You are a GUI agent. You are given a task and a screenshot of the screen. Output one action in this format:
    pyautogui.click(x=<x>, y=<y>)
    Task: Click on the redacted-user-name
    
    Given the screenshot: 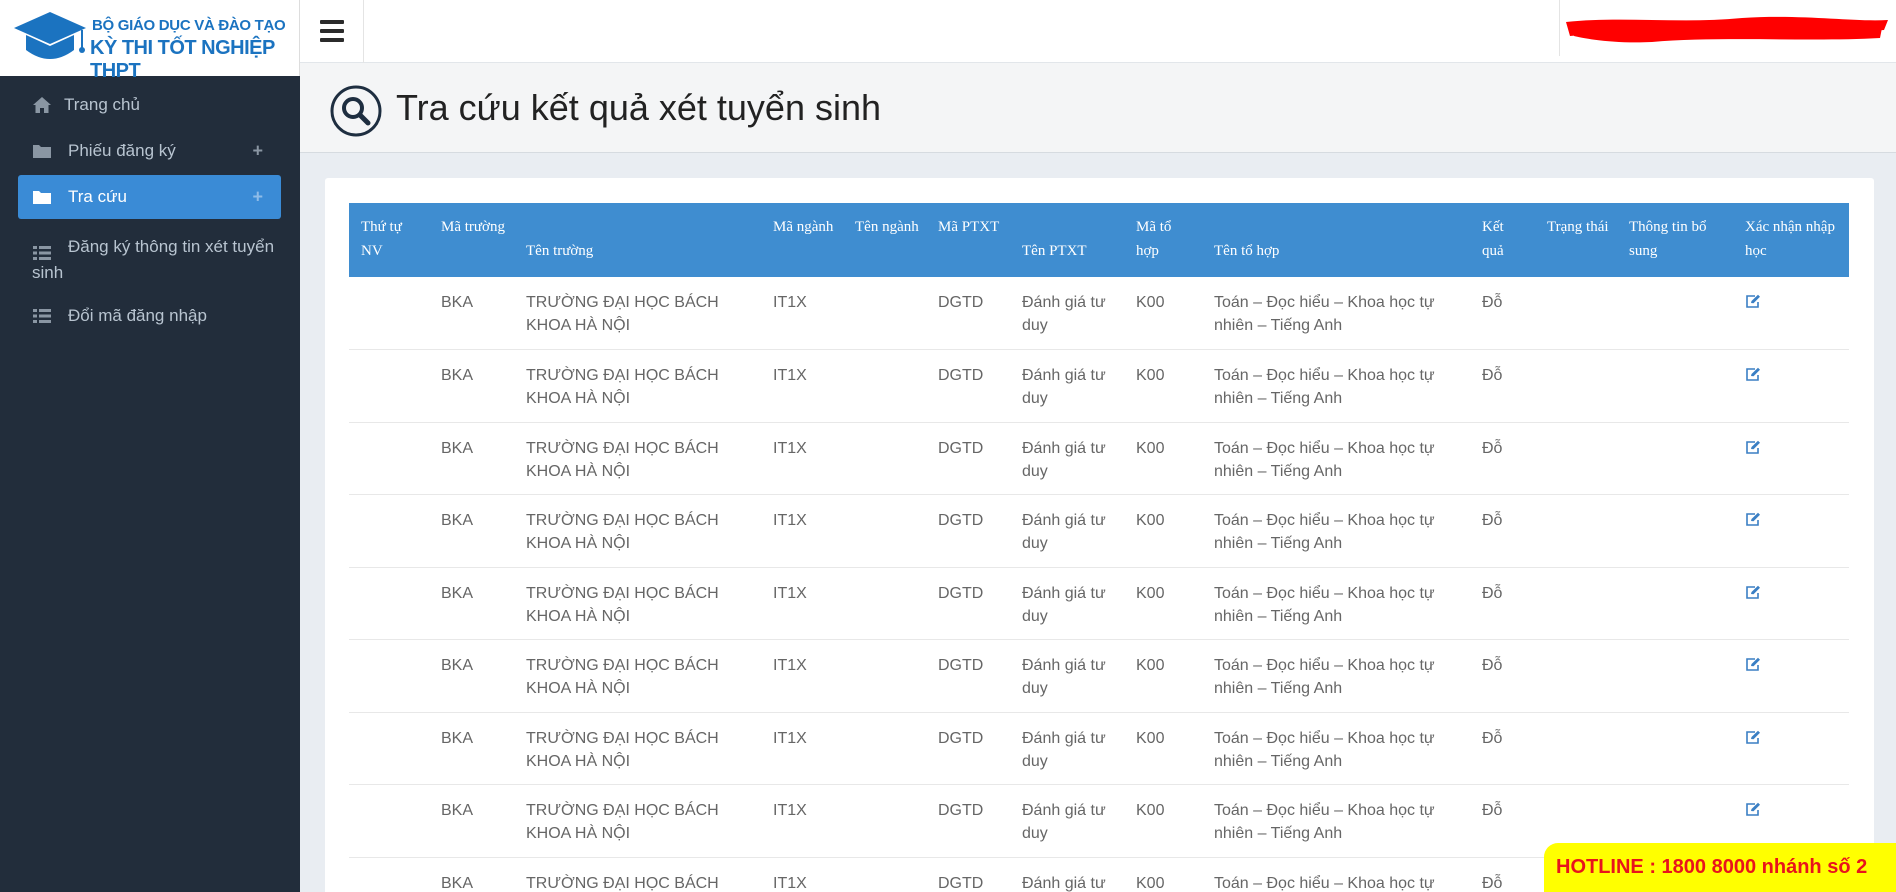 What is the action you would take?
    pyautogui.click(x=1727, y=29)
    